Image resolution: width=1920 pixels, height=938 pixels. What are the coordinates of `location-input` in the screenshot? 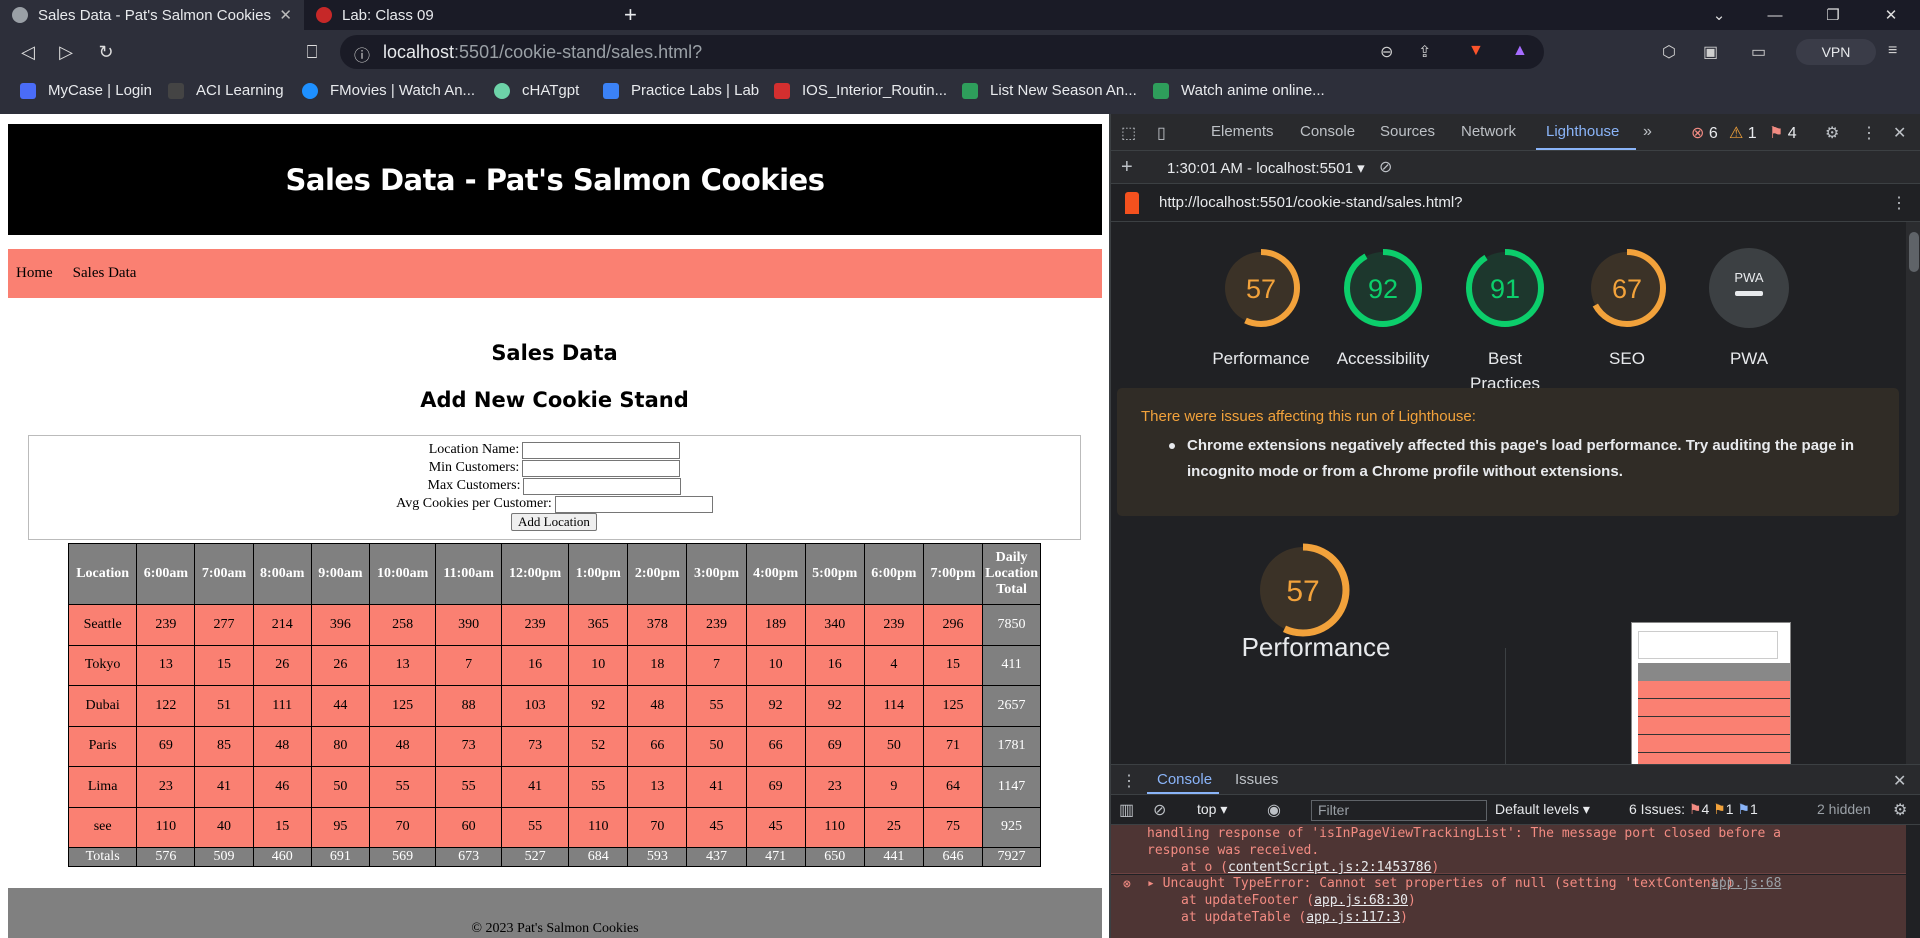 It's located at (601, 450).